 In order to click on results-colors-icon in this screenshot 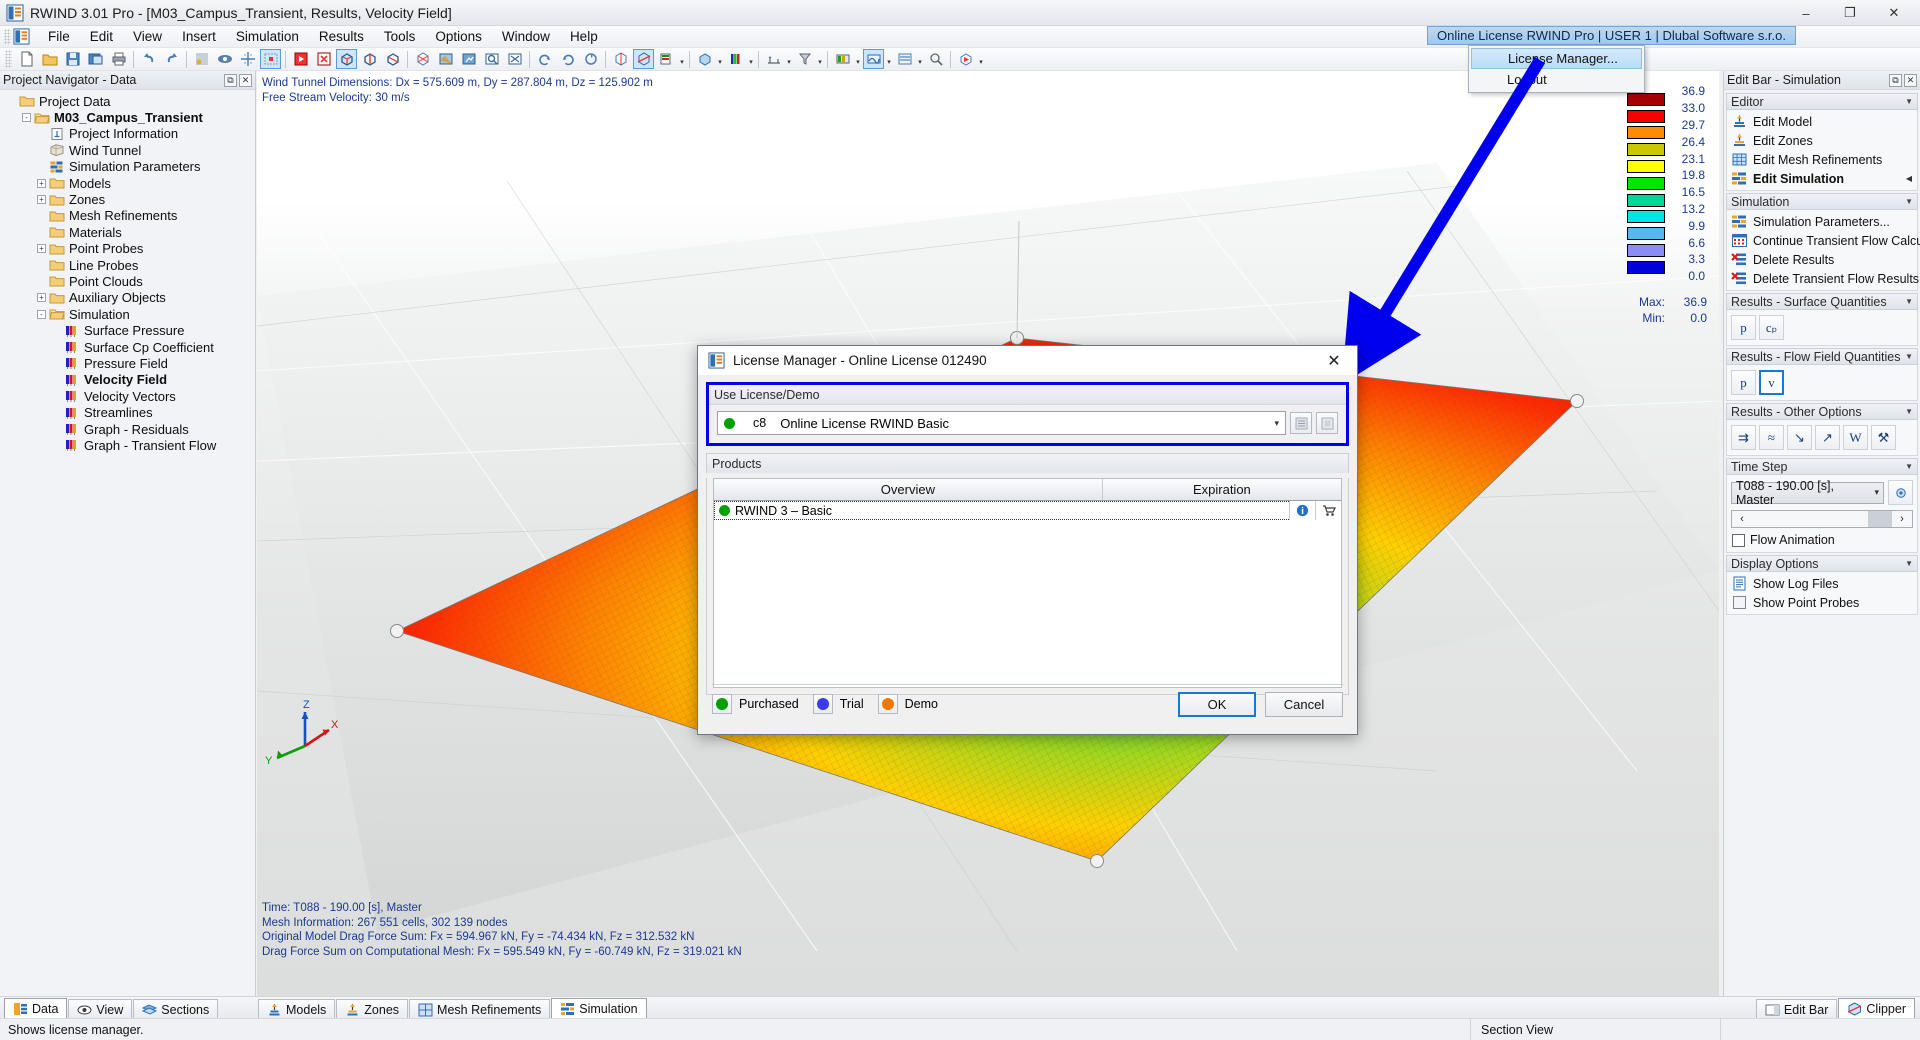, I will do `click(735, 59)`.